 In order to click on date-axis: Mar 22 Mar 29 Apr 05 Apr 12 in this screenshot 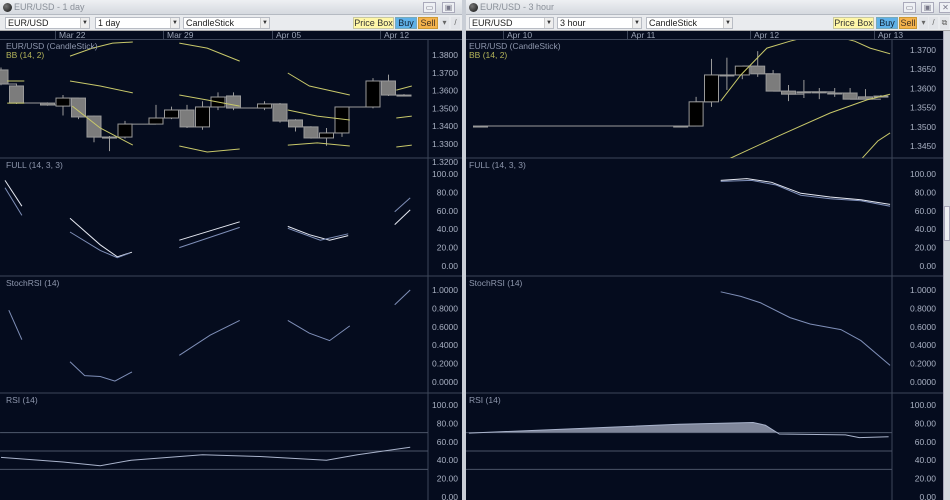, I will do `click(231, 35)`.